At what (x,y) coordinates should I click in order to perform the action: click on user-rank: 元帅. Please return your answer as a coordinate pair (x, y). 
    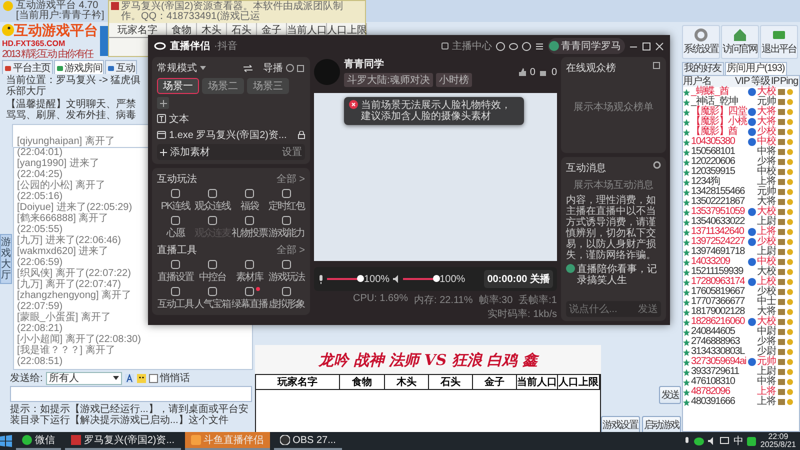
    Looking at the image, I should click on (767, 102).